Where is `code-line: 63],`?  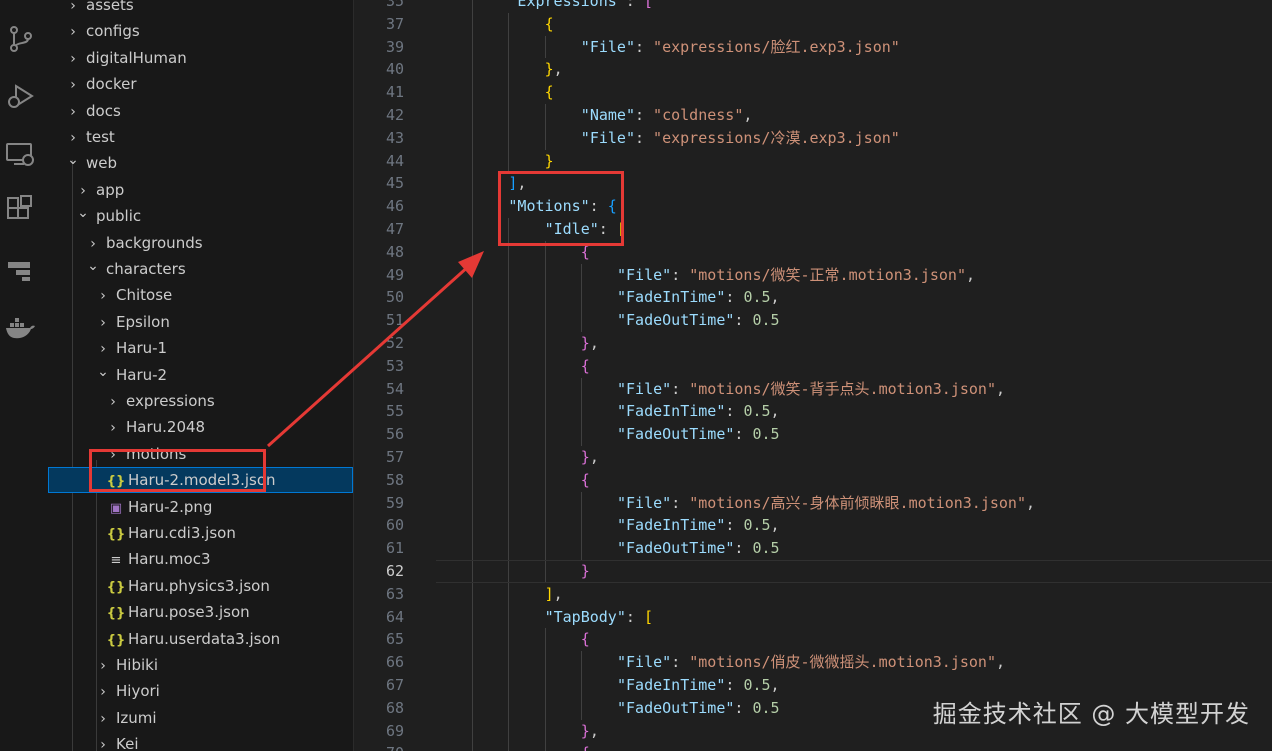 code-line: 63], is located at coordinates (813, 594).